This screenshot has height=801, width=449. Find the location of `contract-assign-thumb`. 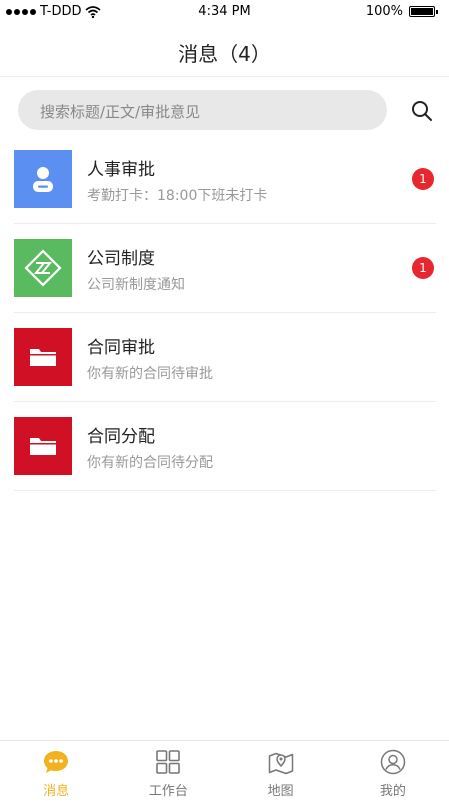

contract-assign-thumb is located at coordinates (43, 446).